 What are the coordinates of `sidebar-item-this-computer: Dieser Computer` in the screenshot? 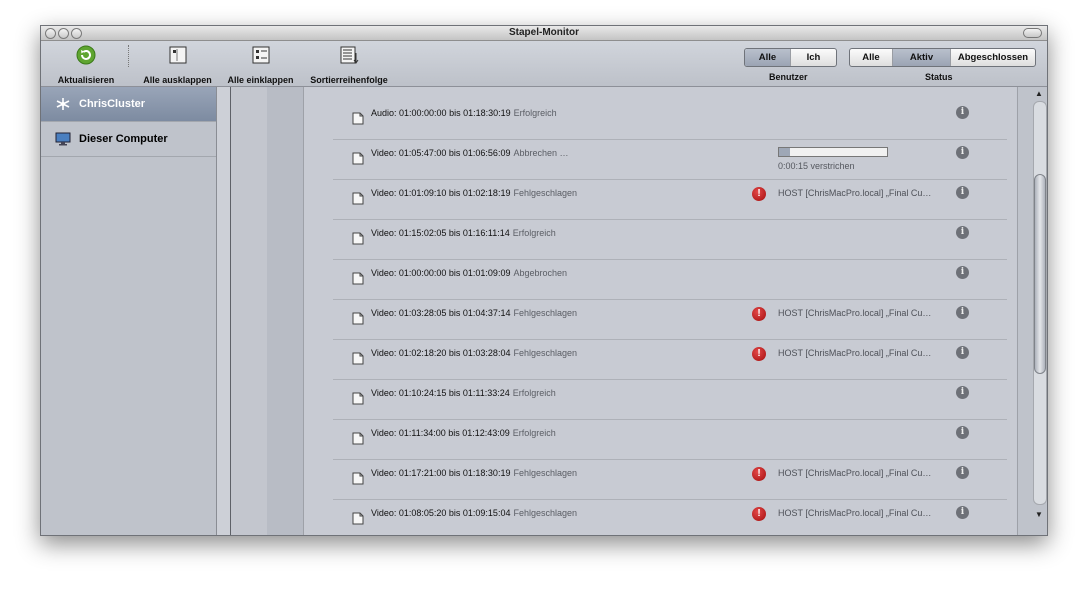 It's located at (128, 139).